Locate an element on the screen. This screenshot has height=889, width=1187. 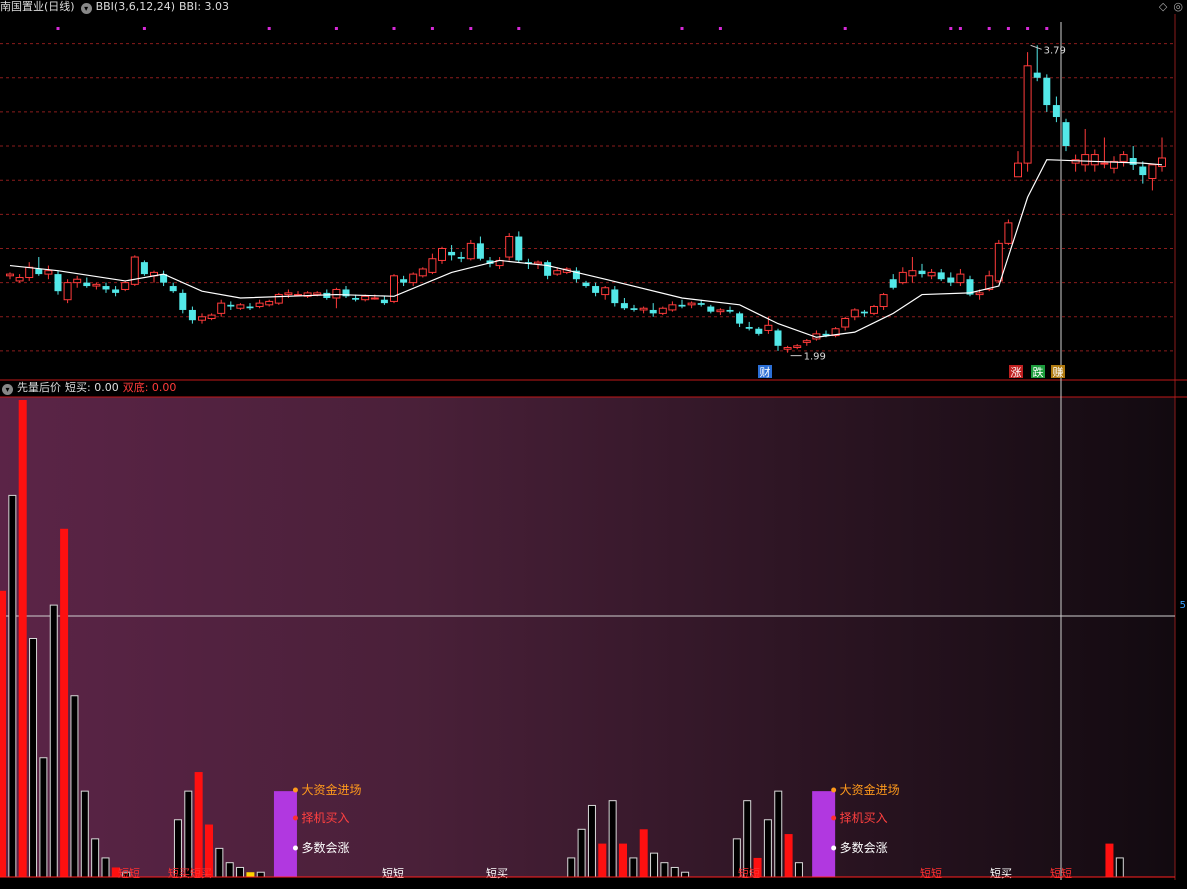
right-signal-big-fund: 大资金进场 is located at coordinates (870, 789).